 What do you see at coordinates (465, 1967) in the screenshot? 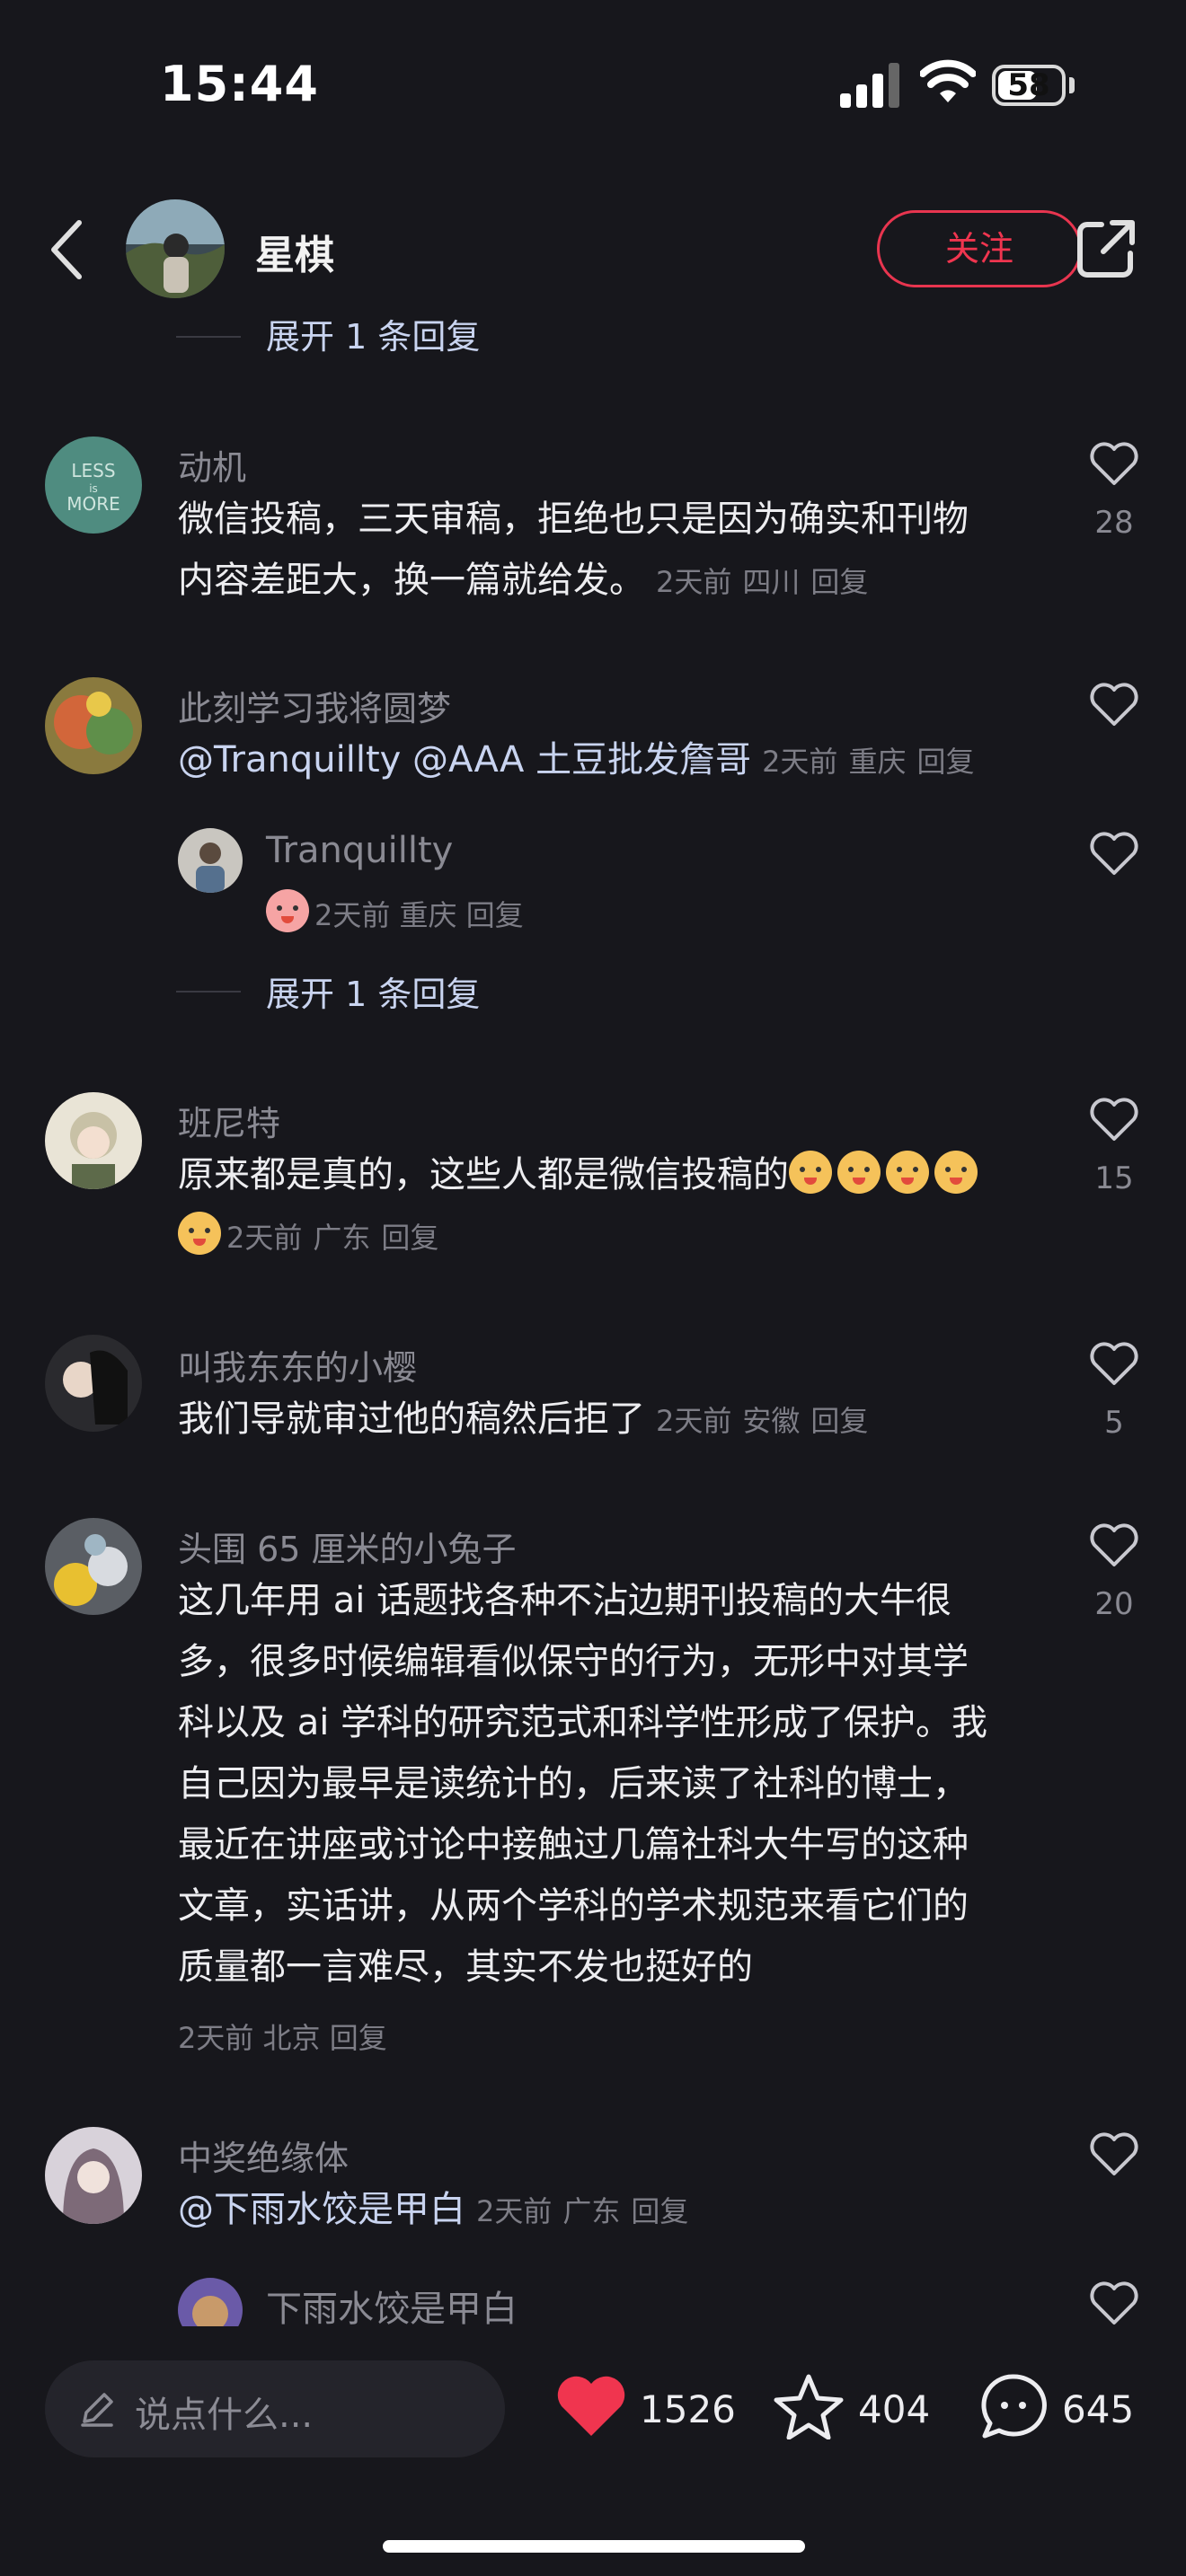
I see `comment-line: 质量都一言难尽，其实不发也挺好的` at bounding box center [465, 1967].